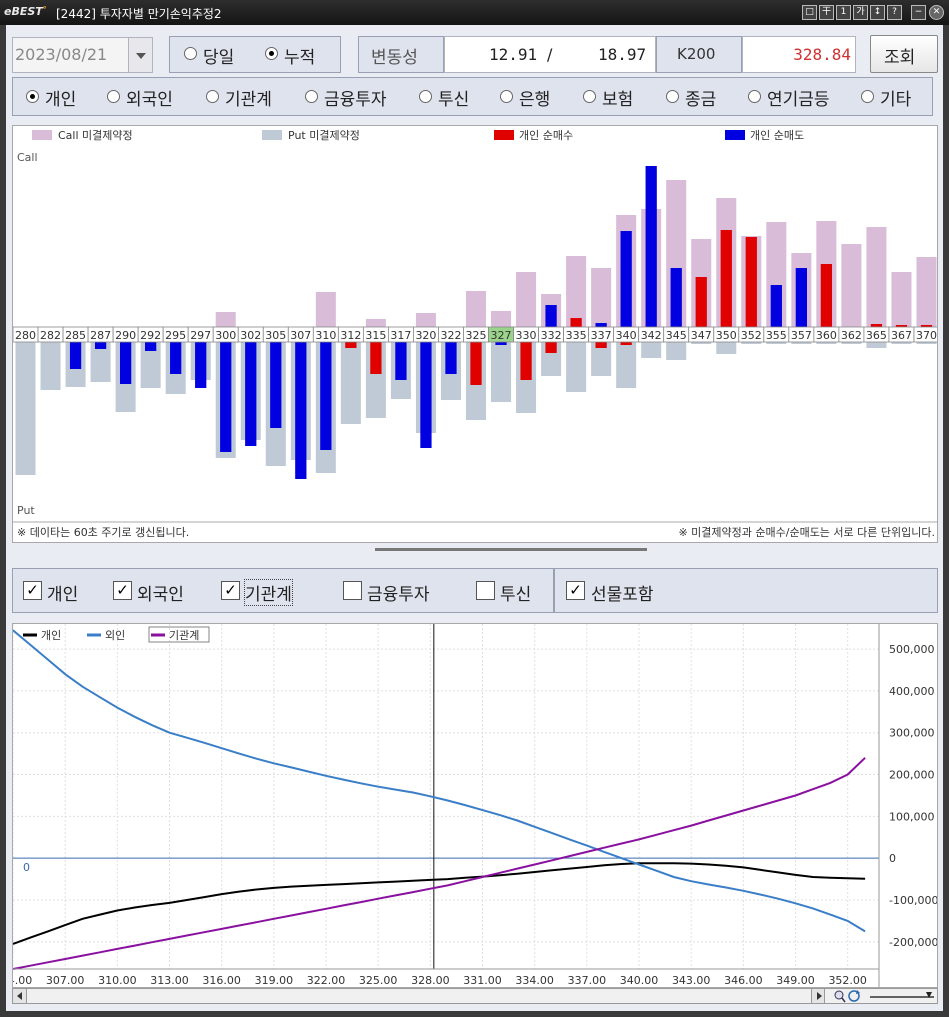 Image resolution: width=949 pixels, height=1017 pixels. Describe the element at coordinates (902, 996) in the screenshot. I see `zoom-slider` at that location.